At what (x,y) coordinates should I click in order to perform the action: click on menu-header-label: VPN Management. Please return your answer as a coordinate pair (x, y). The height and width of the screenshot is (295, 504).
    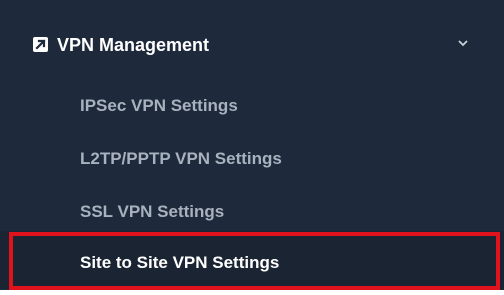
    Looking at the image, I should click on (133, 45).